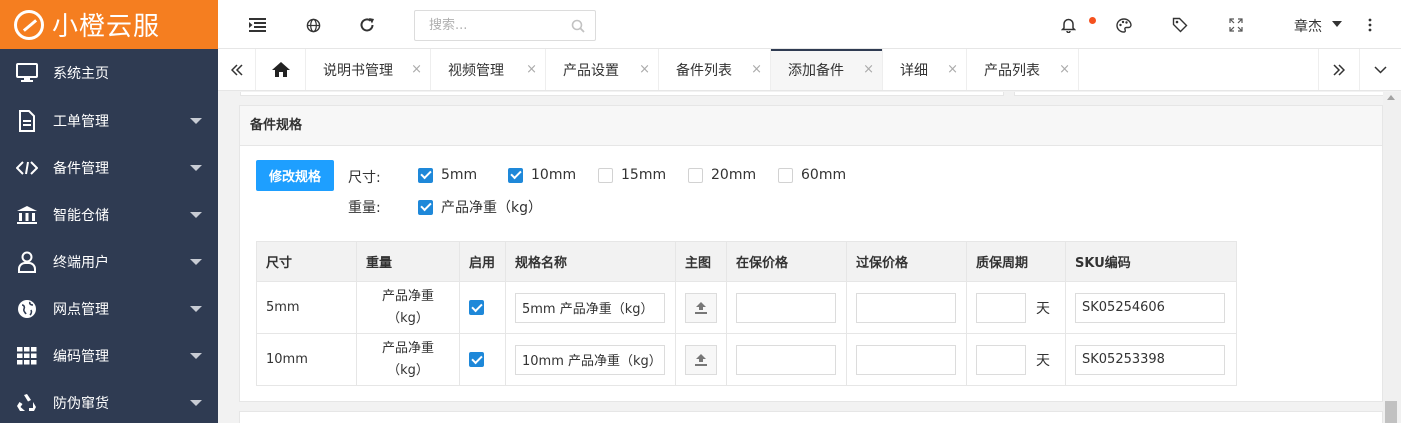 This screenshot has height=423, width=1401. What do you see at coordinates (1380, 69) in the screenshot?
I see `tabs-menu-button` at bounding box center [1380, 69].